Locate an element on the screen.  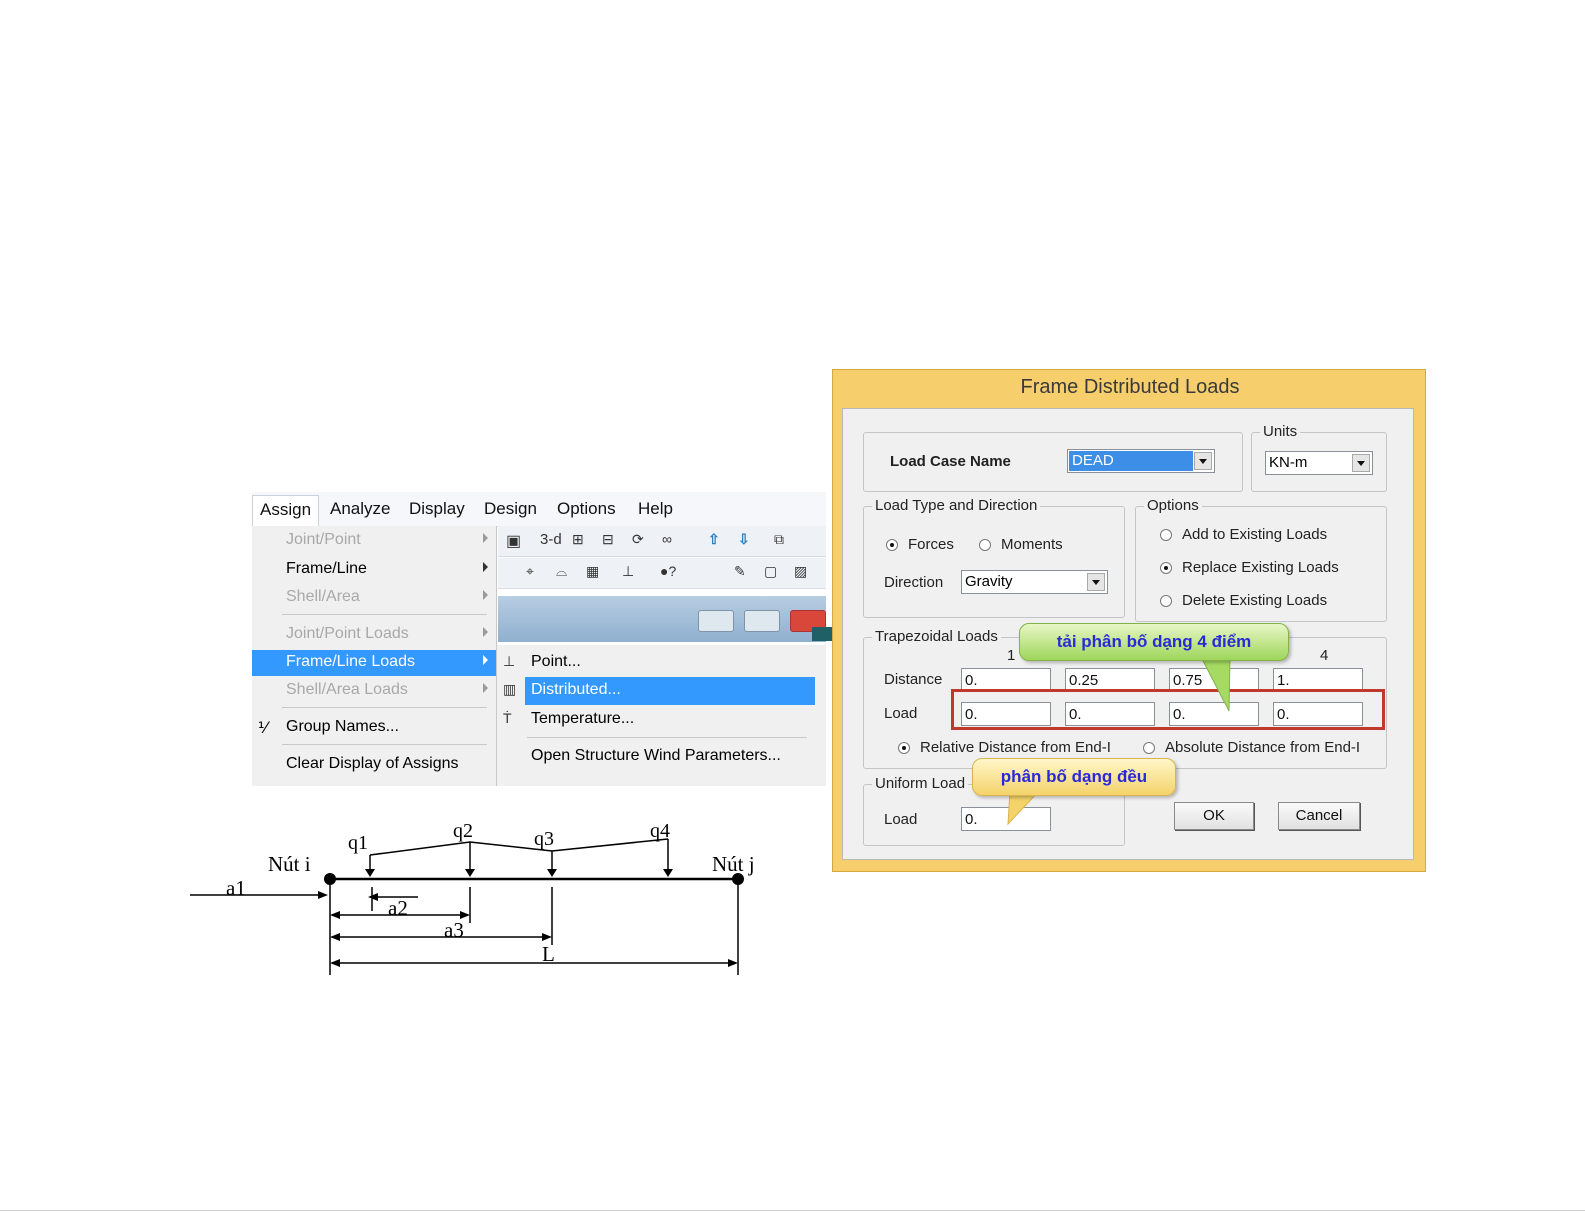
snap-icon: ⌖ is located at coordinates (530, 571).